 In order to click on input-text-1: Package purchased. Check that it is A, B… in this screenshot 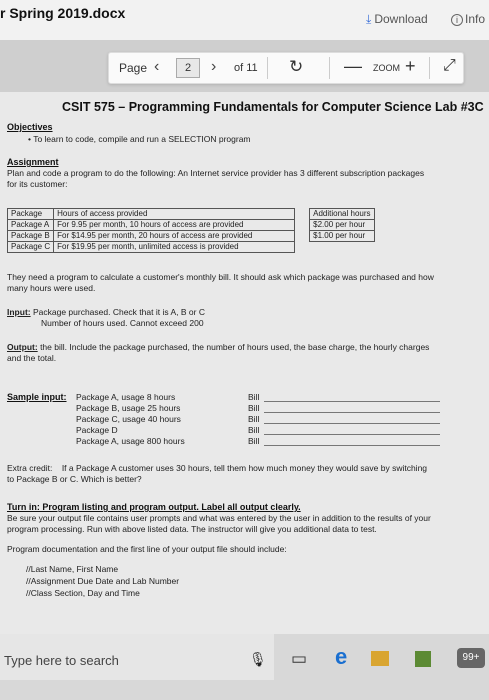, I will do `click(118, 312)`.